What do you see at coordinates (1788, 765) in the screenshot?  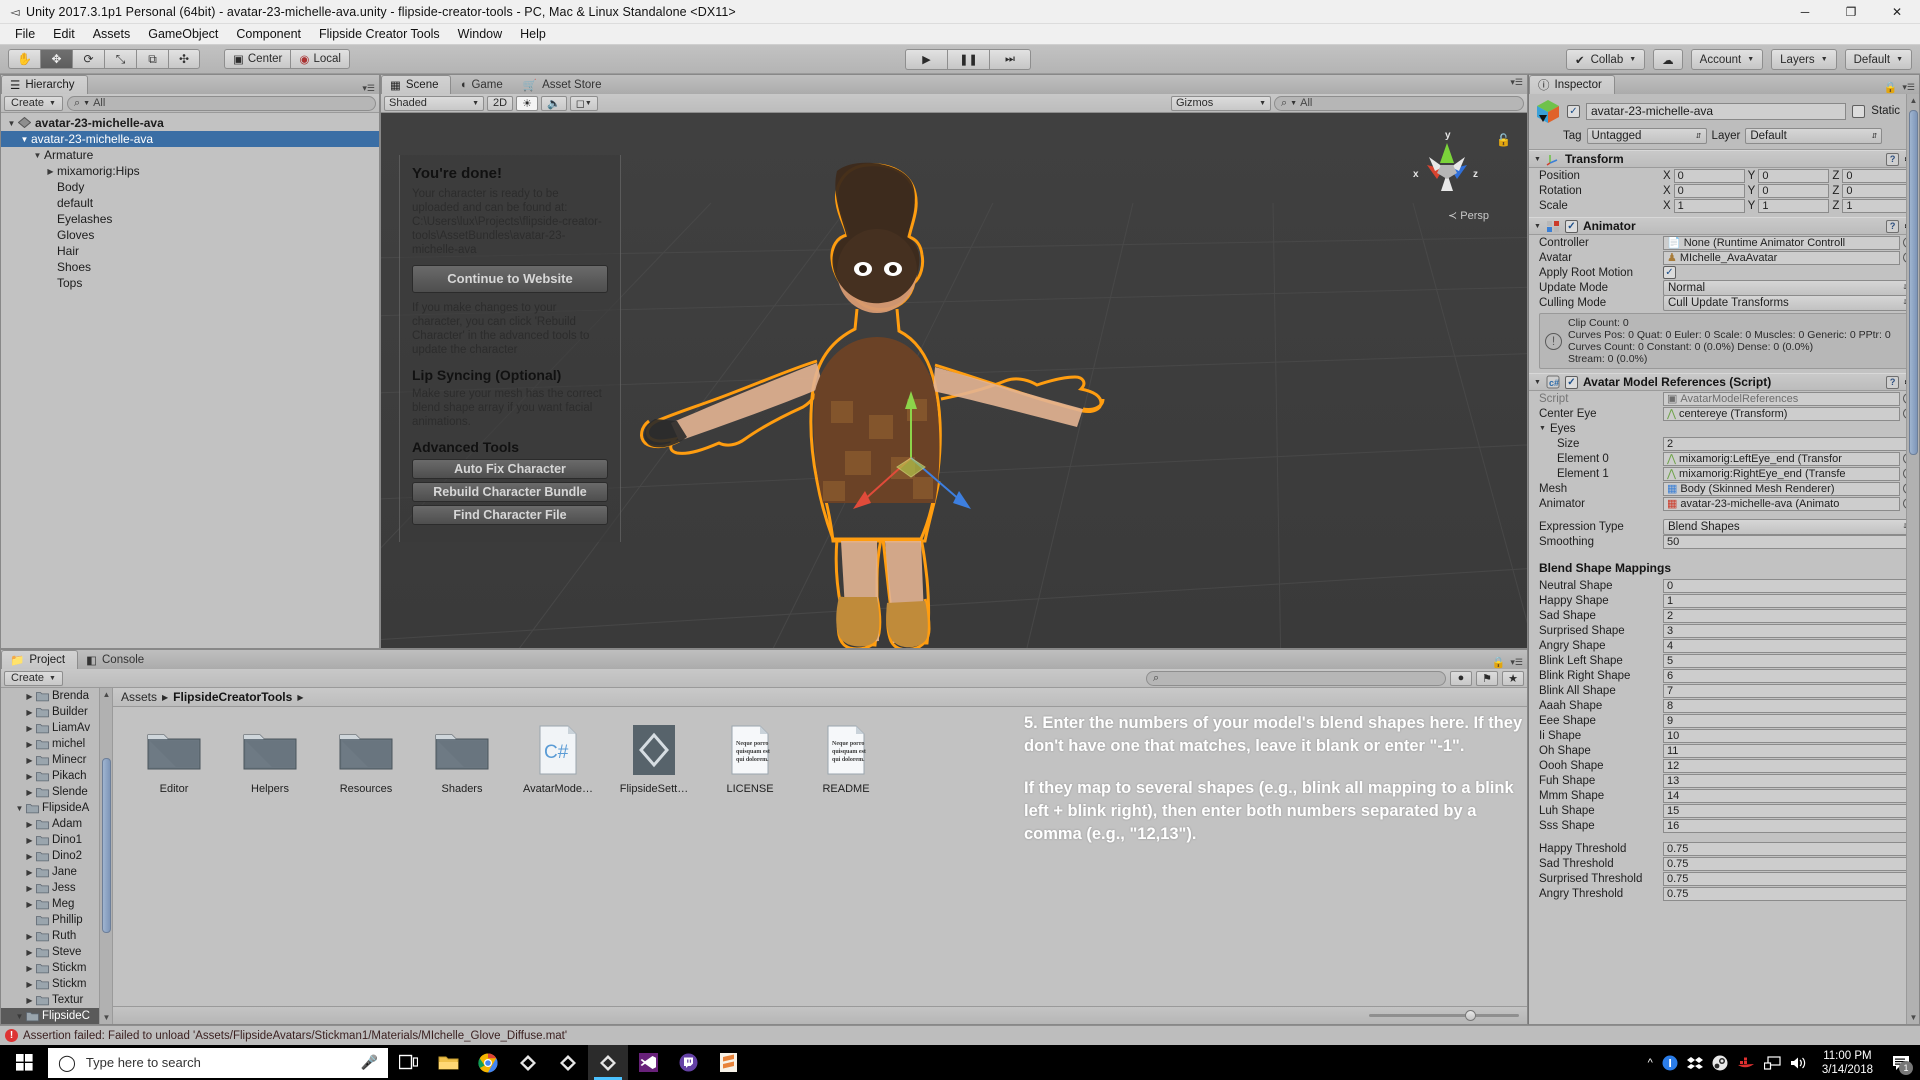 I see `blend-shape-oooh-shape-input: 12` at bounding box center [1788, 765].